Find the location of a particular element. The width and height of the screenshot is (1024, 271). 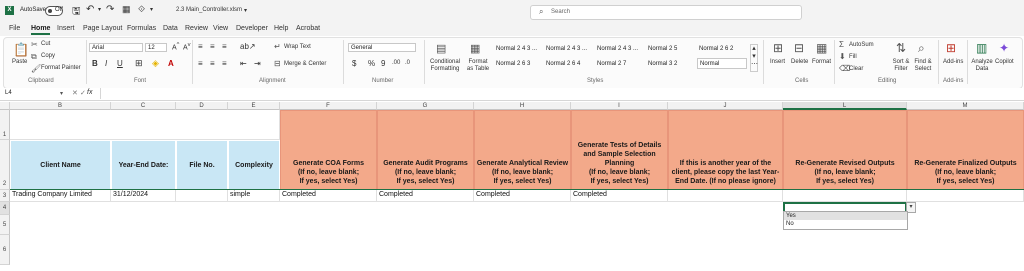

insert-cells-button: Insert is located at coordinates (777, 62).